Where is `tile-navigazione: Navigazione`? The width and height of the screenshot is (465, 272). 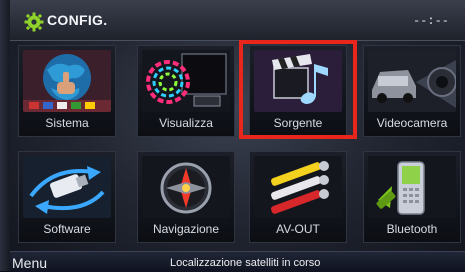 tile-navigazione: Navigazione is located at coordinates (186, 197).